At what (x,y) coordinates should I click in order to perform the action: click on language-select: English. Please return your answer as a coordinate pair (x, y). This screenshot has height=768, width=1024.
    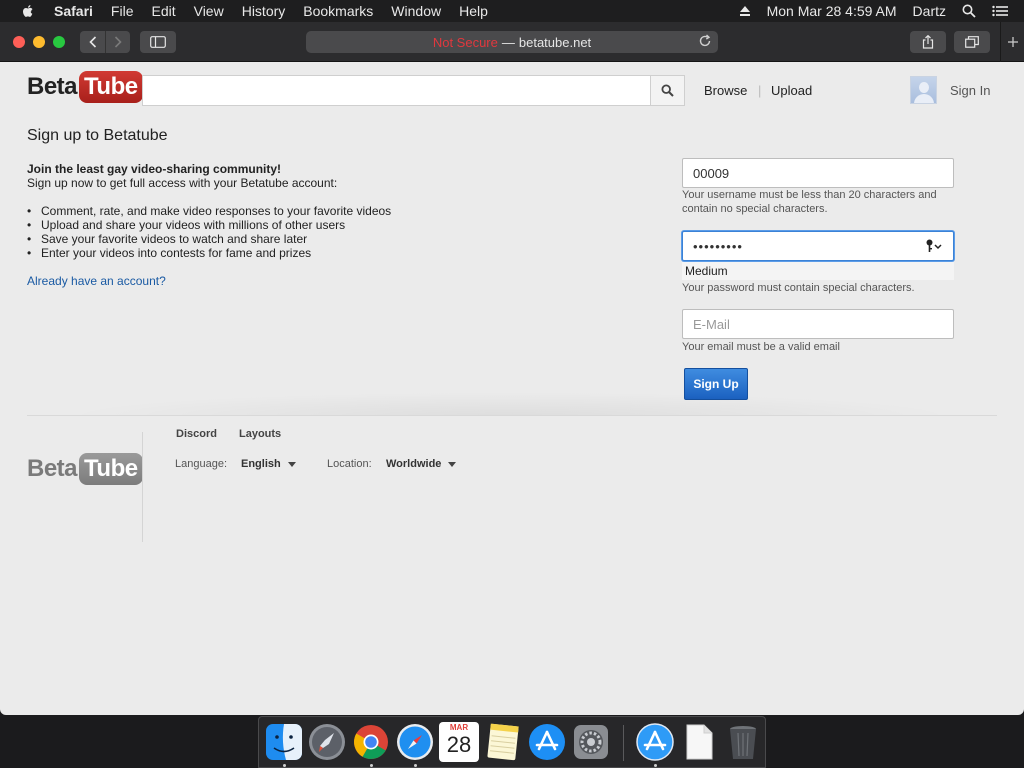
    Looking at the image, I should click on (268, 464).